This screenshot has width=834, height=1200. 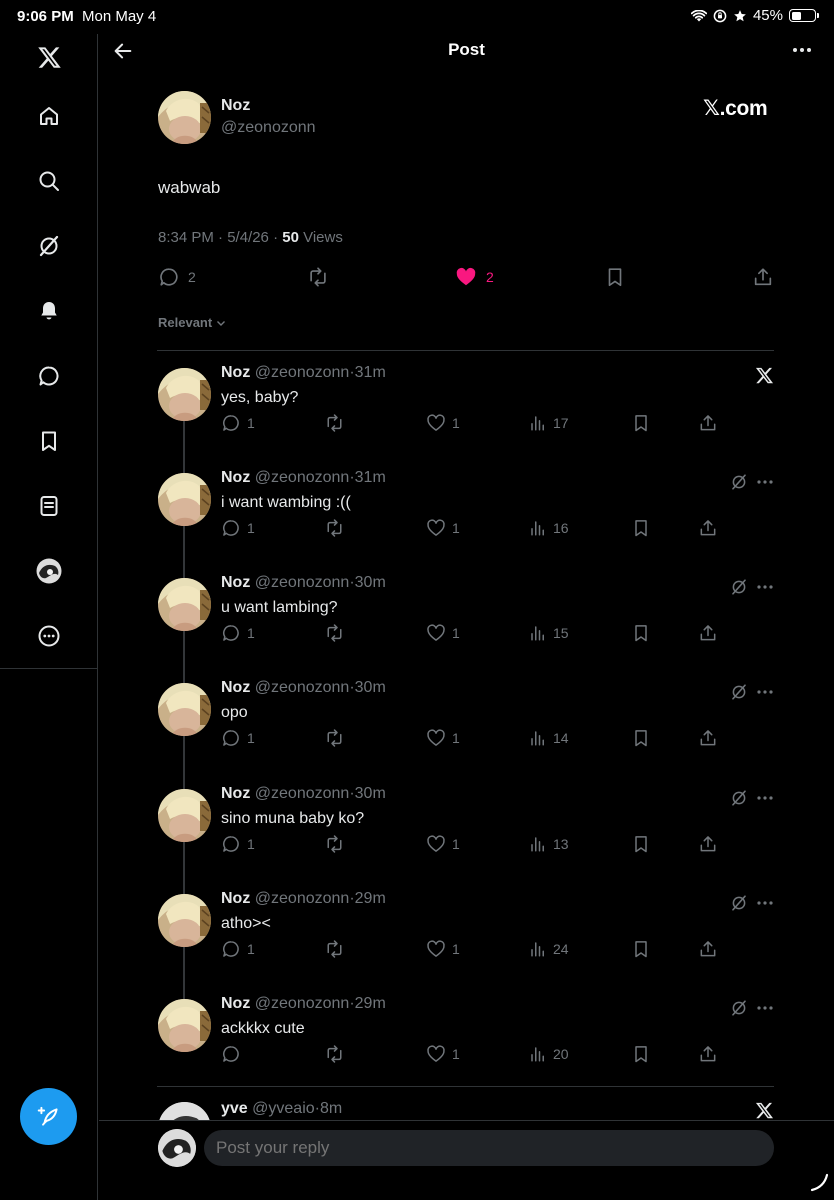 What do you see at coordinates (763, 277) in the screenshot?
I see `post-share-button` at bounding box center [763, 277].